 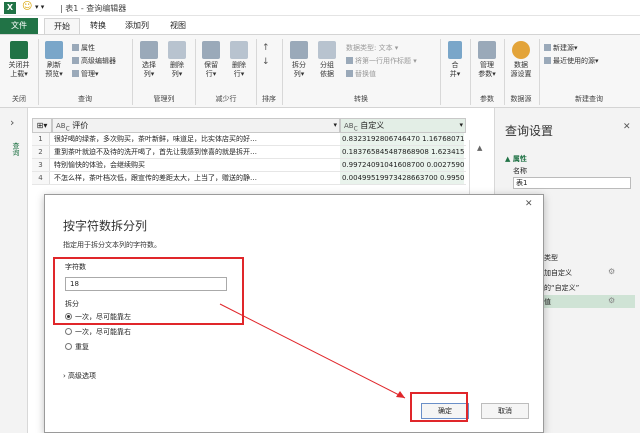 I want to click on annotation-arrow, so click(x=312, y=351).